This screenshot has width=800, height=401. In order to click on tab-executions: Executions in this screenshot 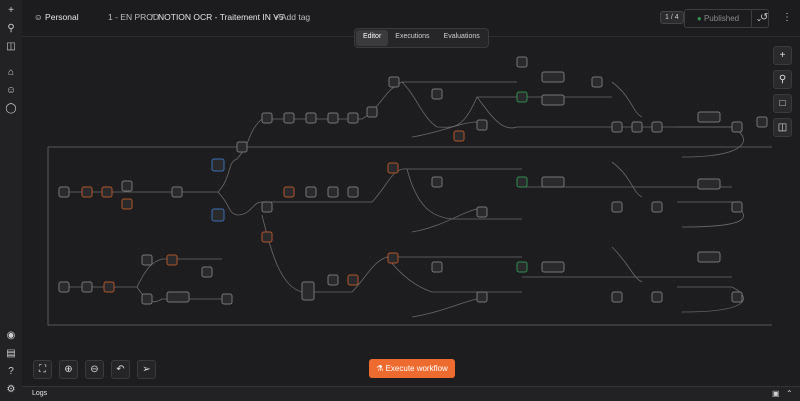, I will do `click(412, 38)`.